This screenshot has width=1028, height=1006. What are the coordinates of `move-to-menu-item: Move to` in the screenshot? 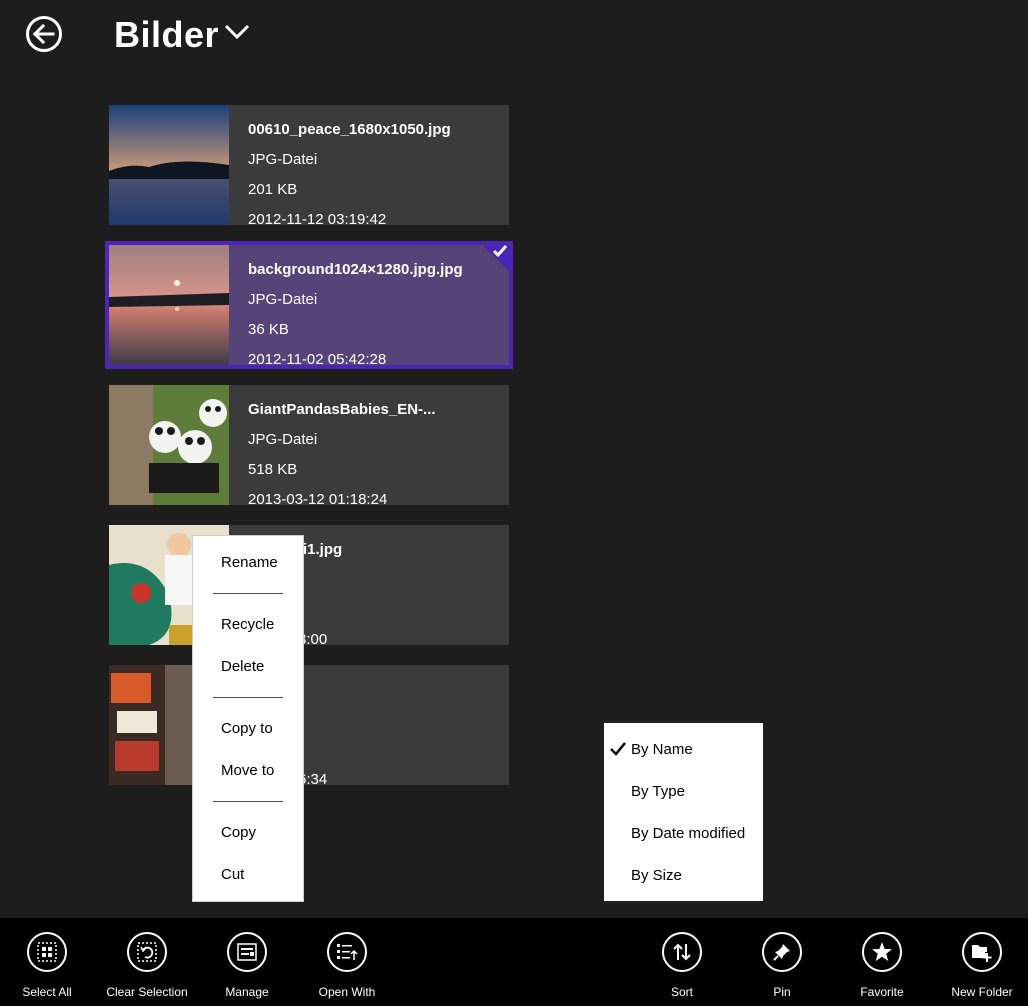 It's located at (247, 770).